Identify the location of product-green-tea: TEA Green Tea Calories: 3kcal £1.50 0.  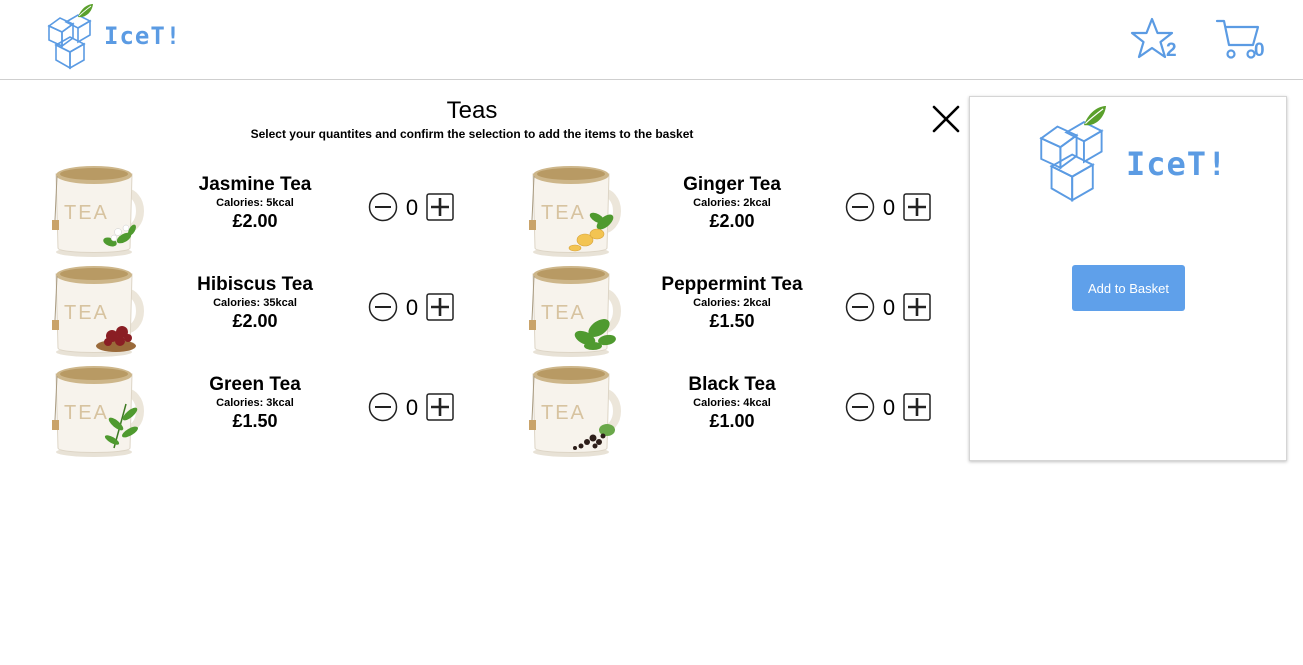
(260, 410).